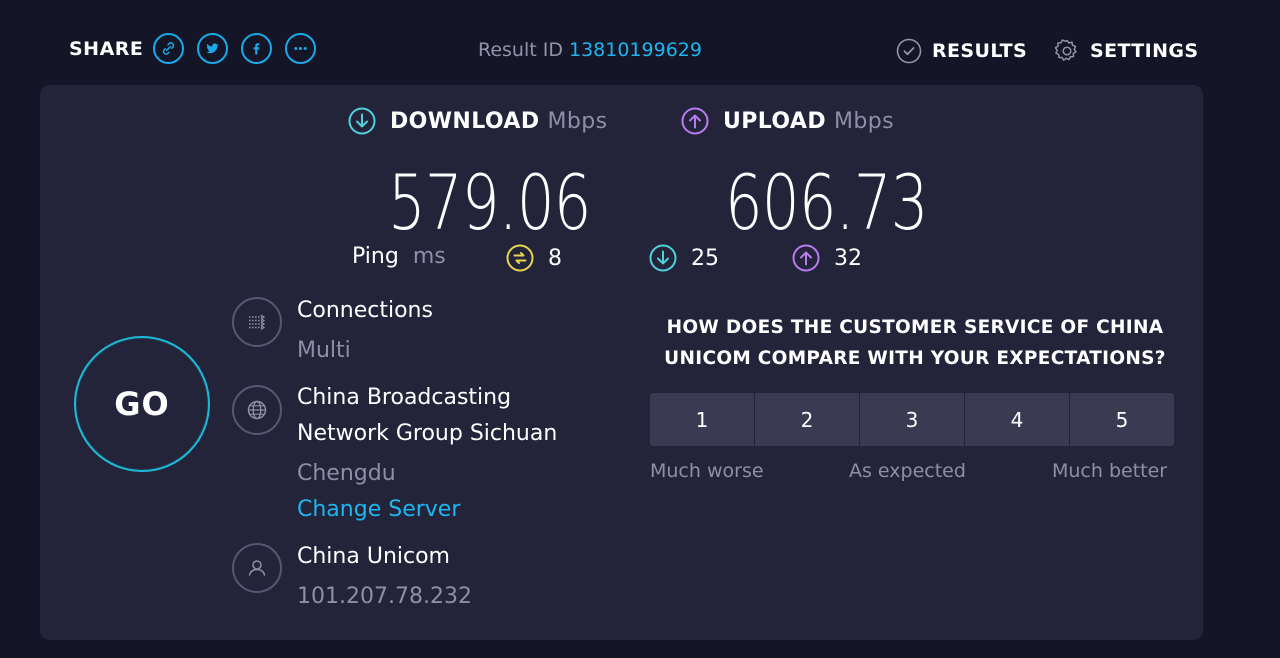 Image resolution: width=1280 pixels, height=658 pixels. I want to click on result-id-link: 13810199629, so click(635, 50).